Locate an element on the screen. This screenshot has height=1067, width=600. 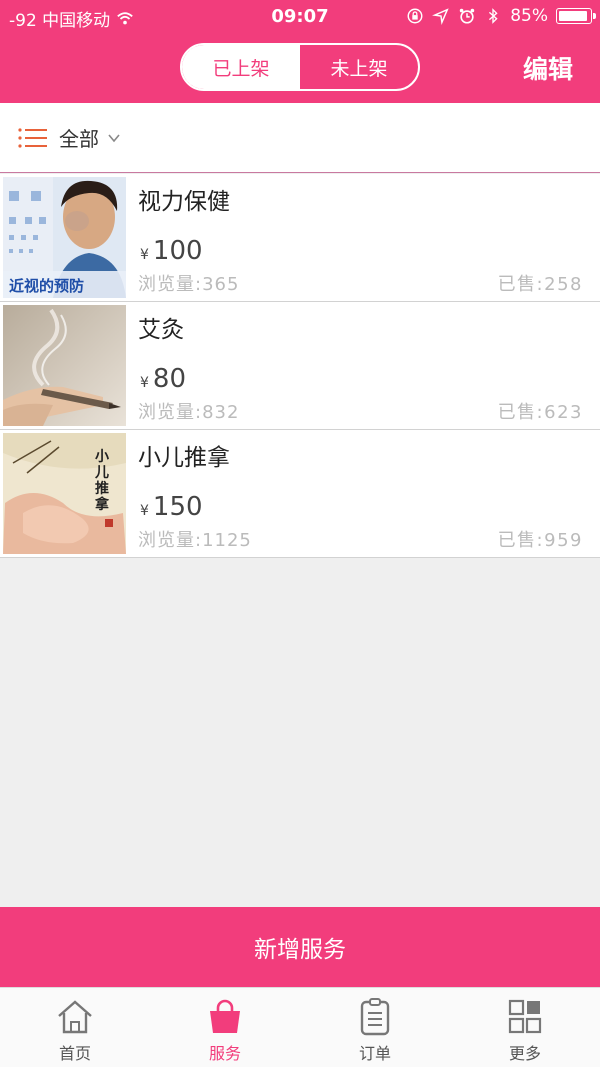
service-item: 艾灸 ¥80 浏览量:832 已售:623 is located at coordinates (300, 366).